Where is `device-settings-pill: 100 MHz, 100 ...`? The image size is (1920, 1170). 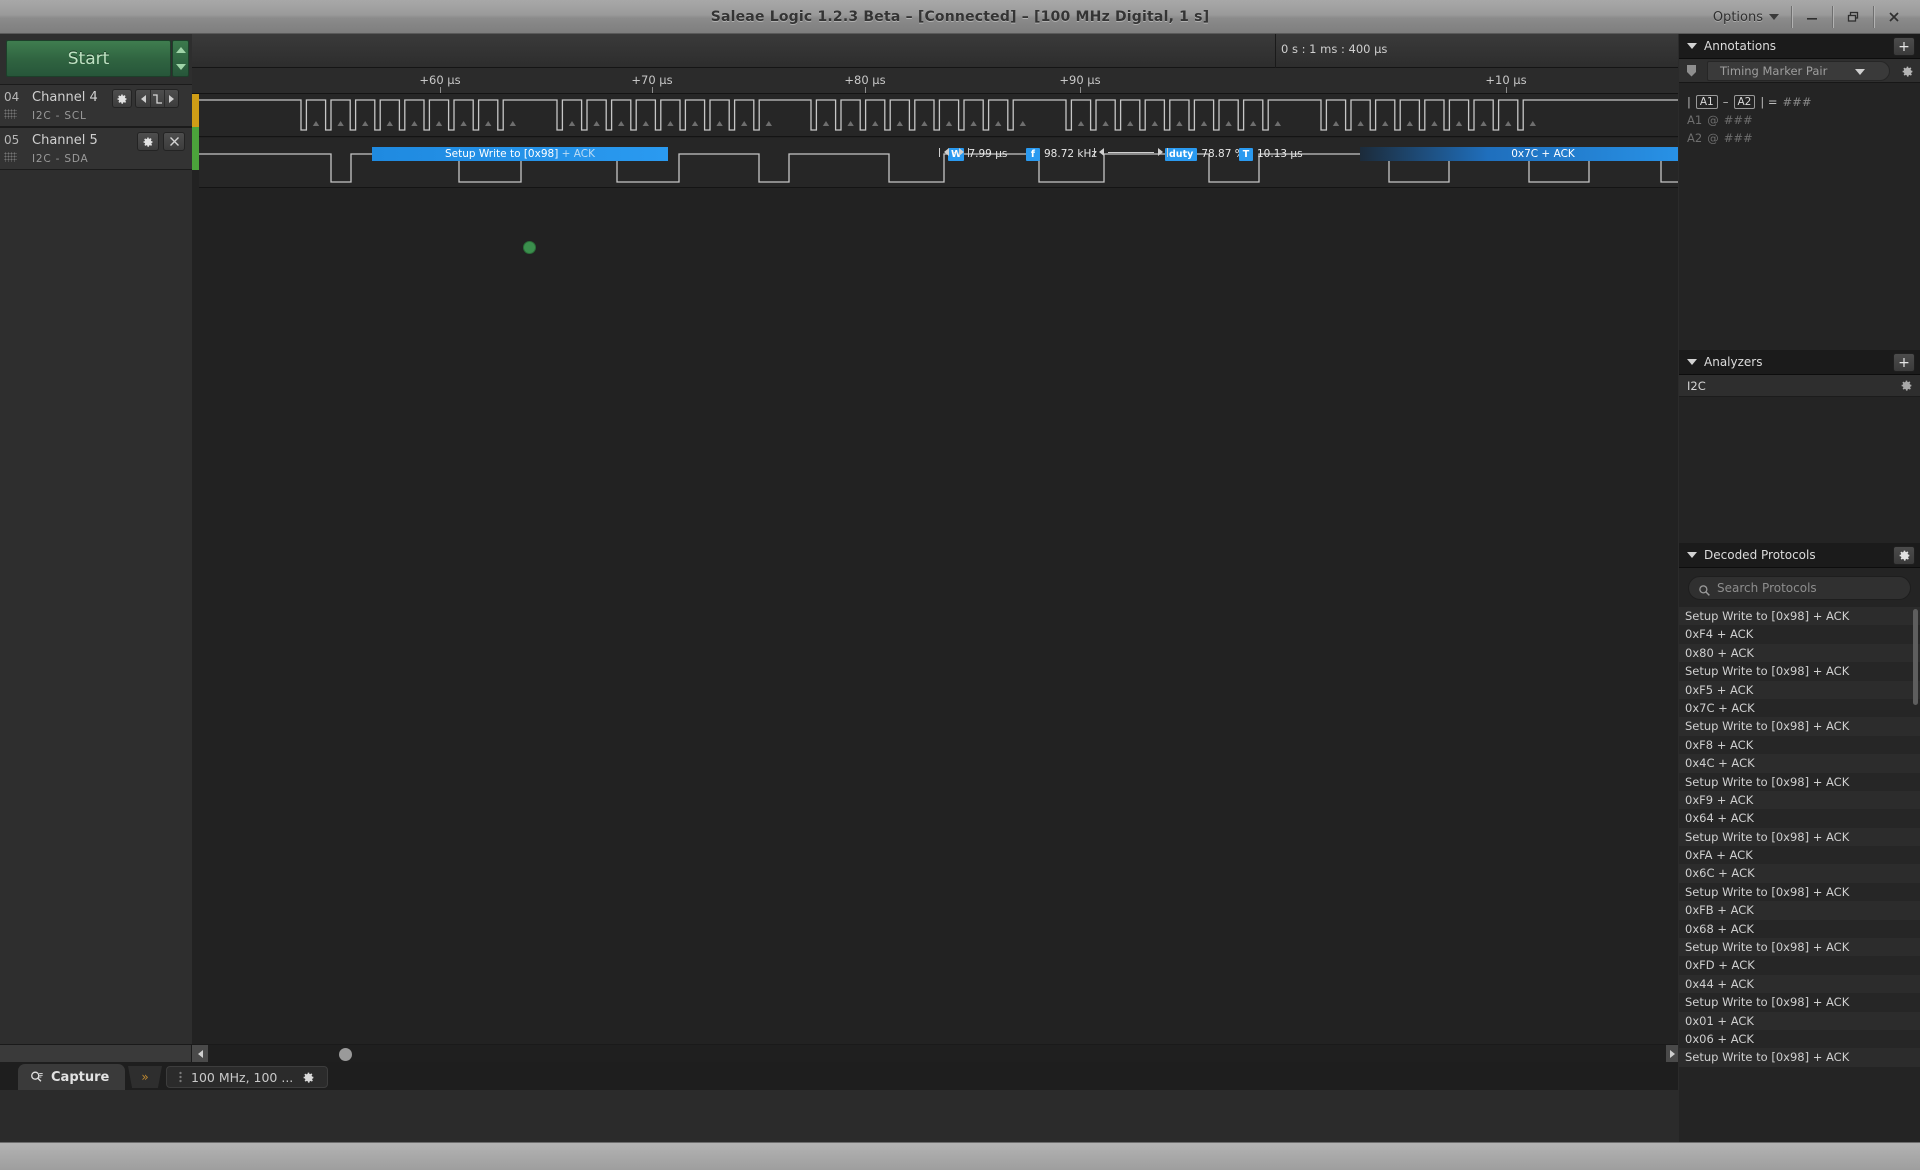 device-settings-pill: 100 MHz, 100 ... is located at coordinates (247, 1077).